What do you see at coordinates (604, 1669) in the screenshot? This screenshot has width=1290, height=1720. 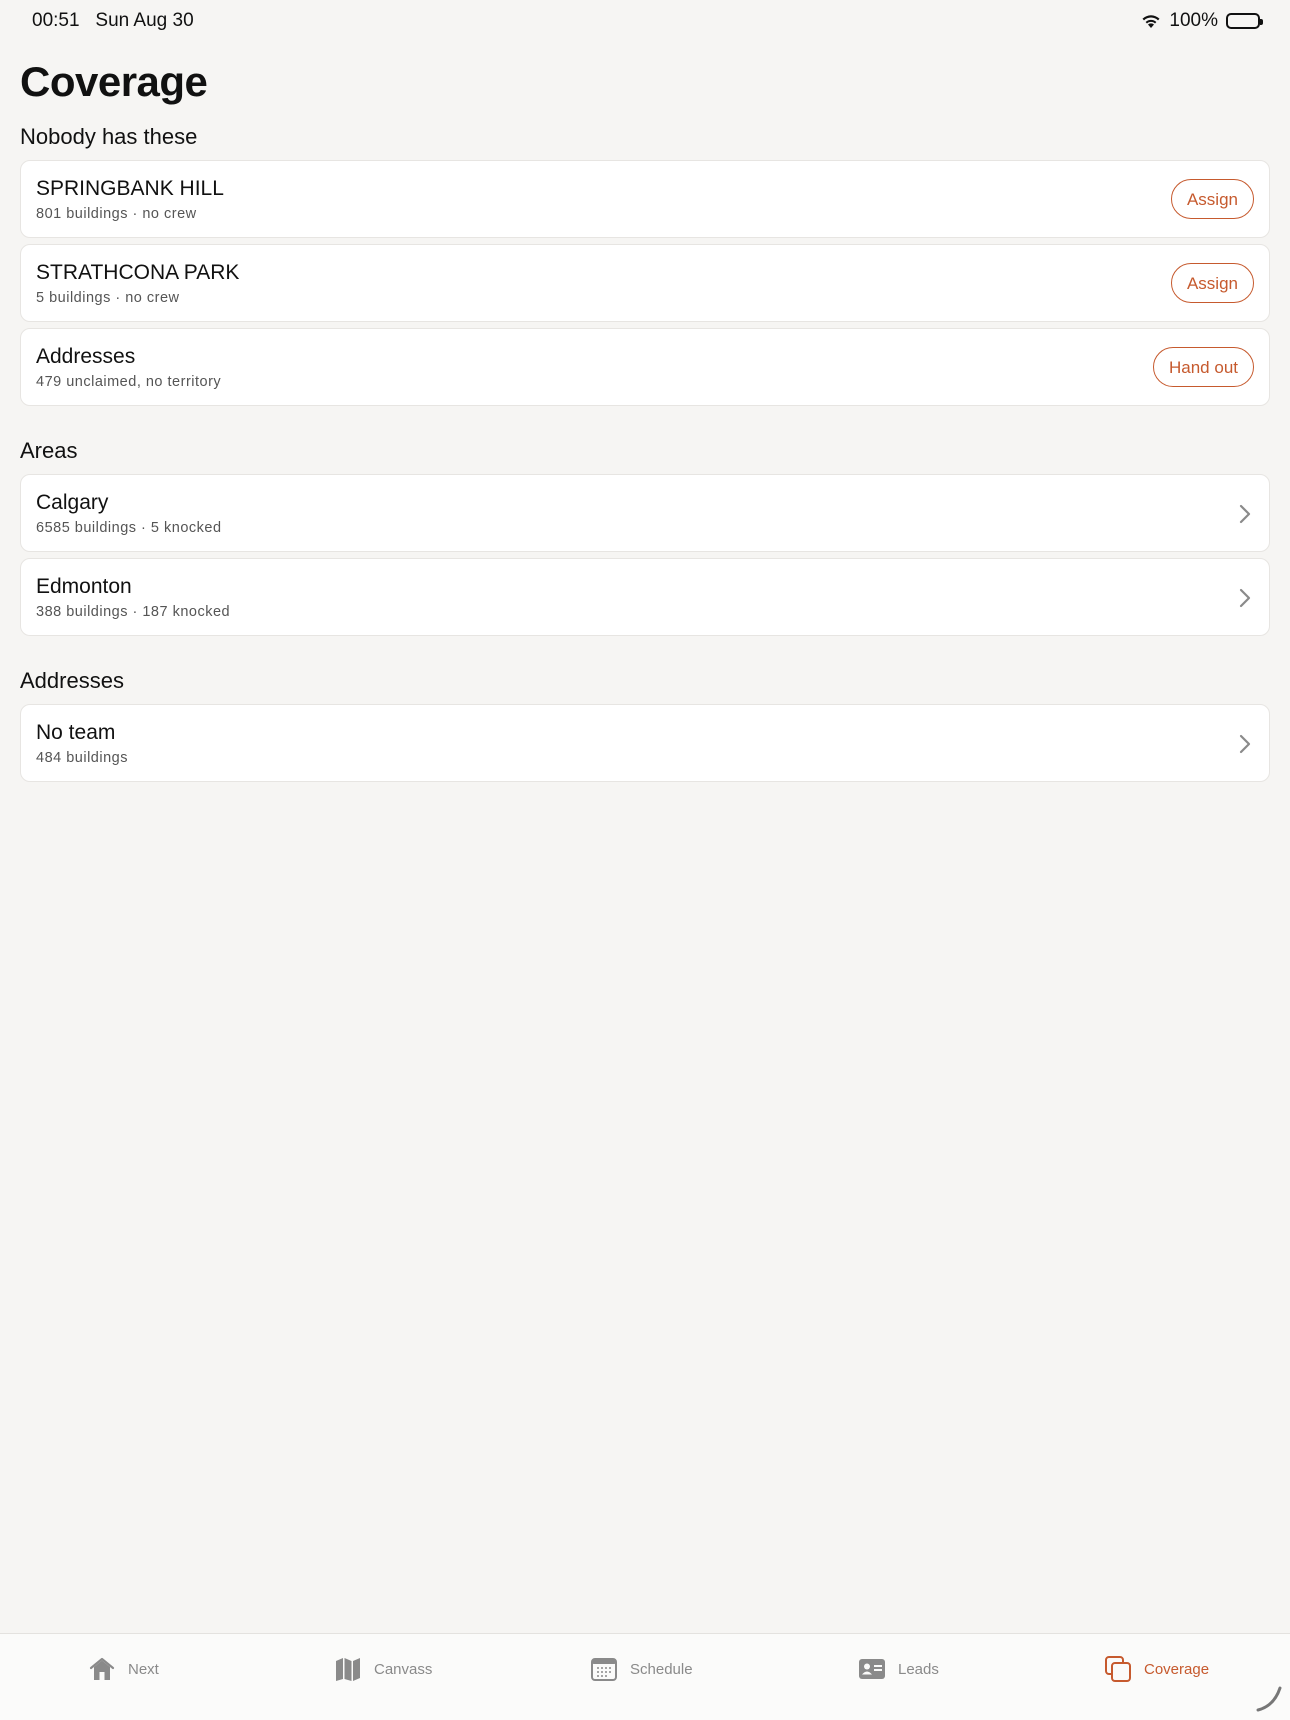 I see `calendar-icon` at bounding box center [604, 1669].